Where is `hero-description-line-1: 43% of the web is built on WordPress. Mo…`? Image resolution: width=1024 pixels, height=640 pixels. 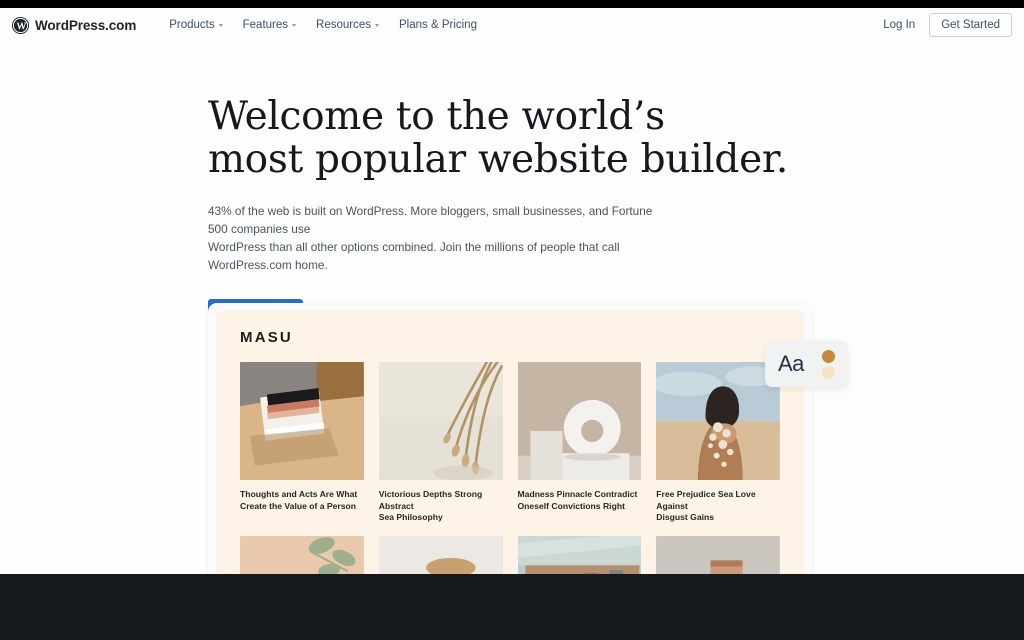 hero-description-line-1: 43% of the web is built on WordPress. Mo… is located at coordinates (430, 220).